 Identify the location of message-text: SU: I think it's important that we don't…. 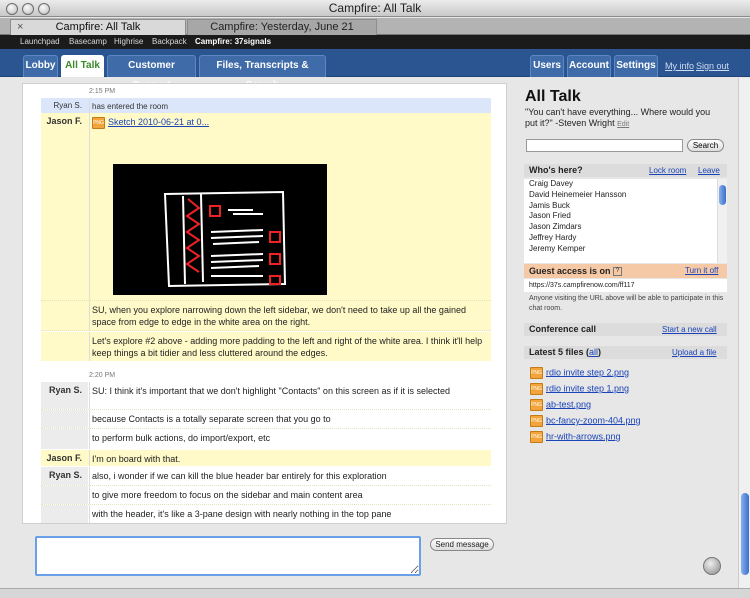
(290, 395).